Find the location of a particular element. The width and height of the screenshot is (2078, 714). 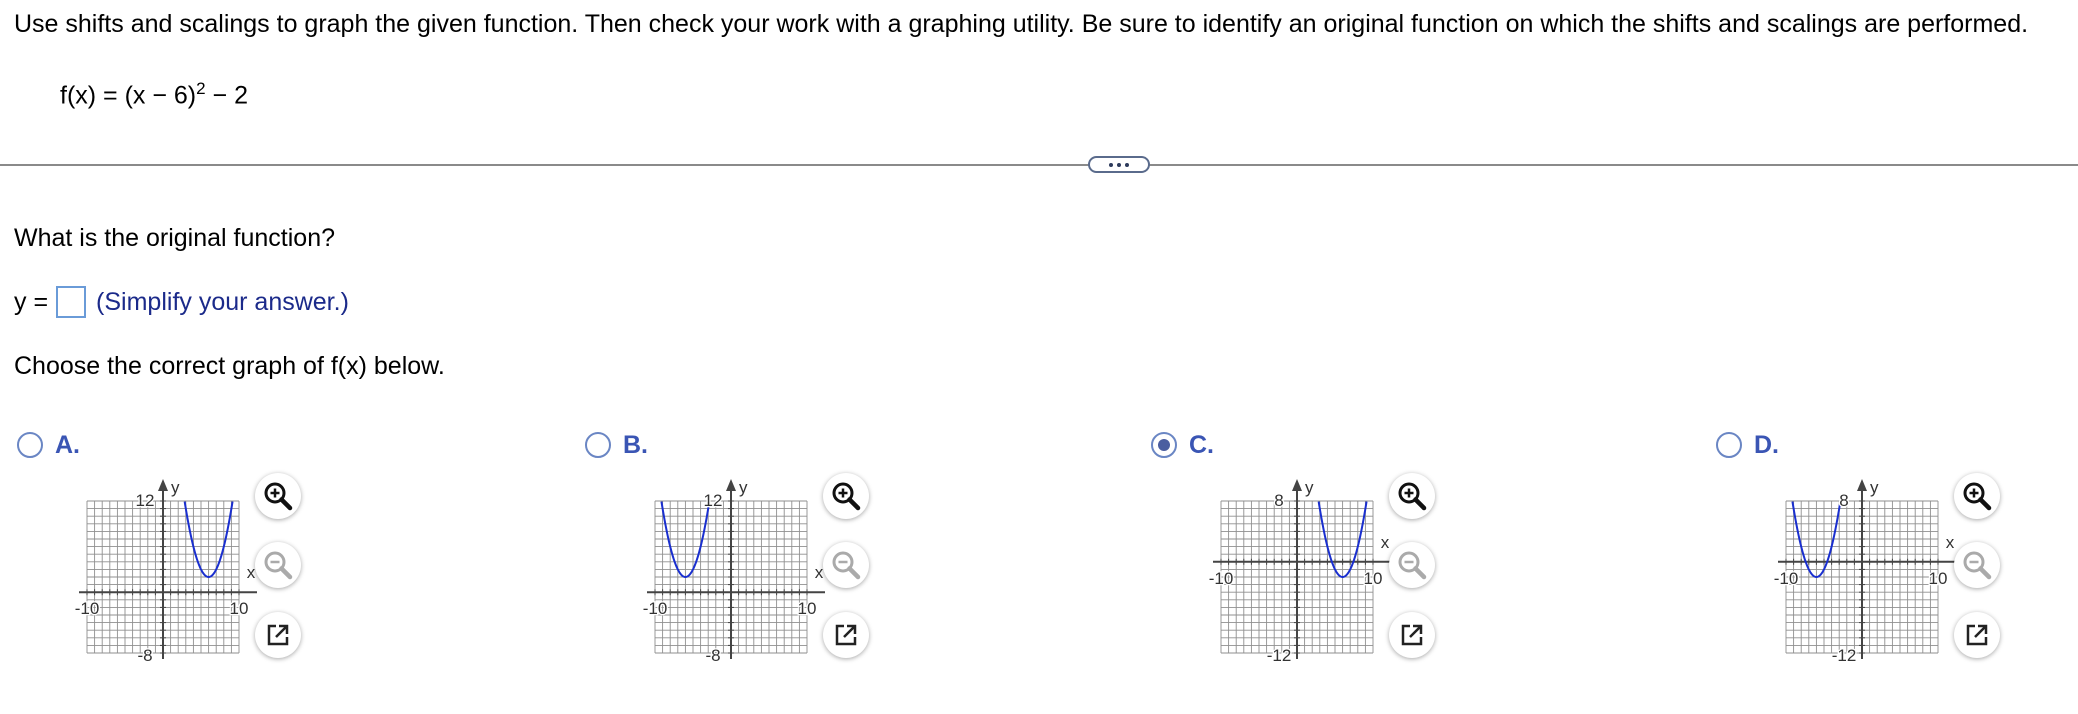

answer-hint: (Simplify your answer.) is located at coordinates (222, 301).